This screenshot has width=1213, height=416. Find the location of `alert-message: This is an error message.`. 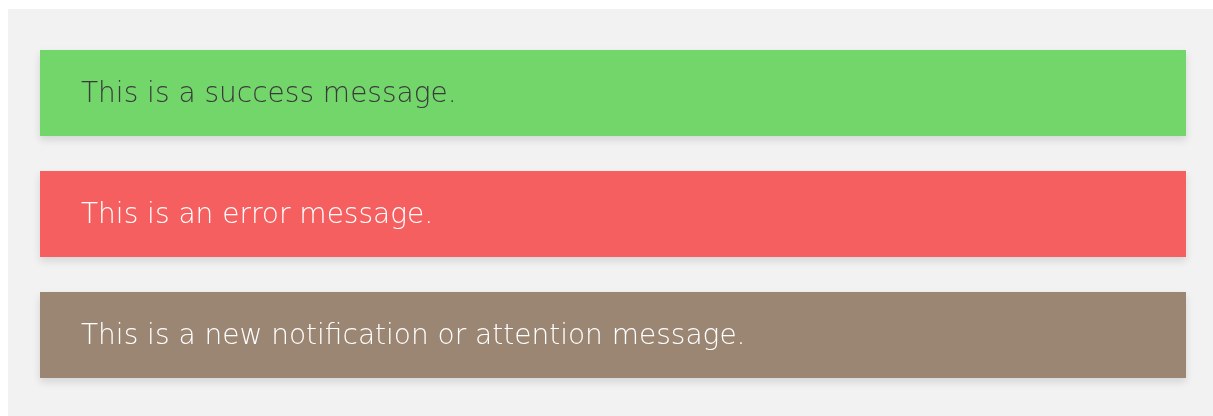

alert-message: This is an error message. is located at coordinates (257, 214).